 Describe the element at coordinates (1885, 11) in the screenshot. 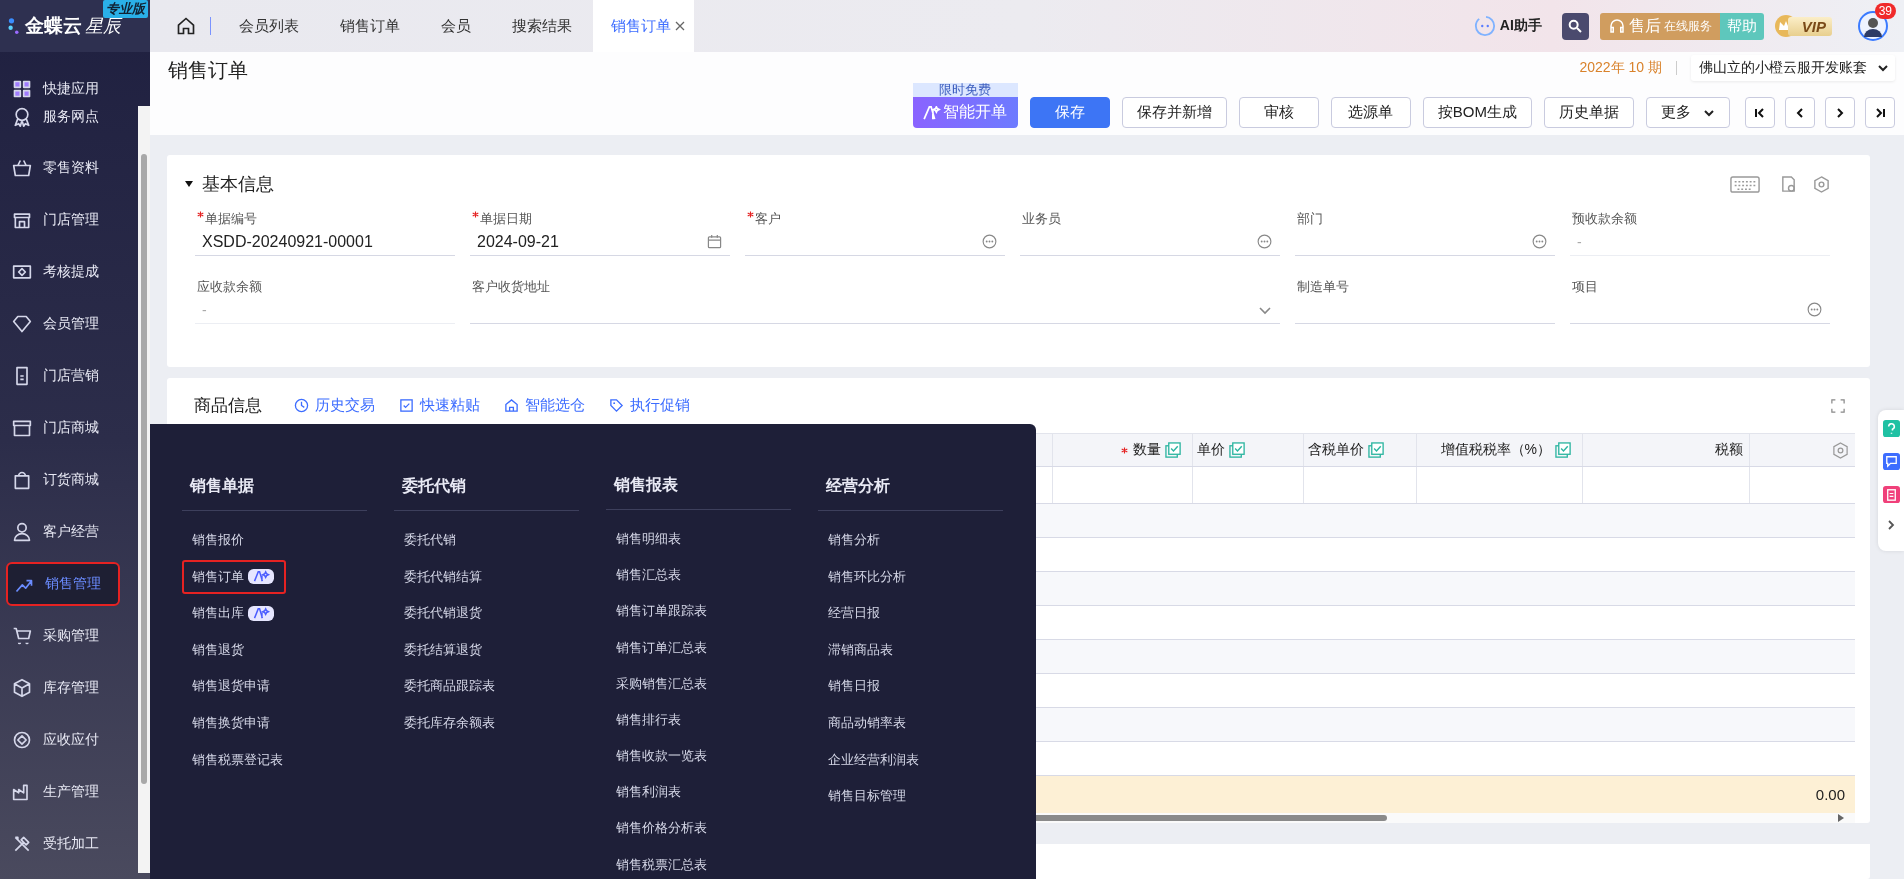

I see `notification-badge: 39` at that location.